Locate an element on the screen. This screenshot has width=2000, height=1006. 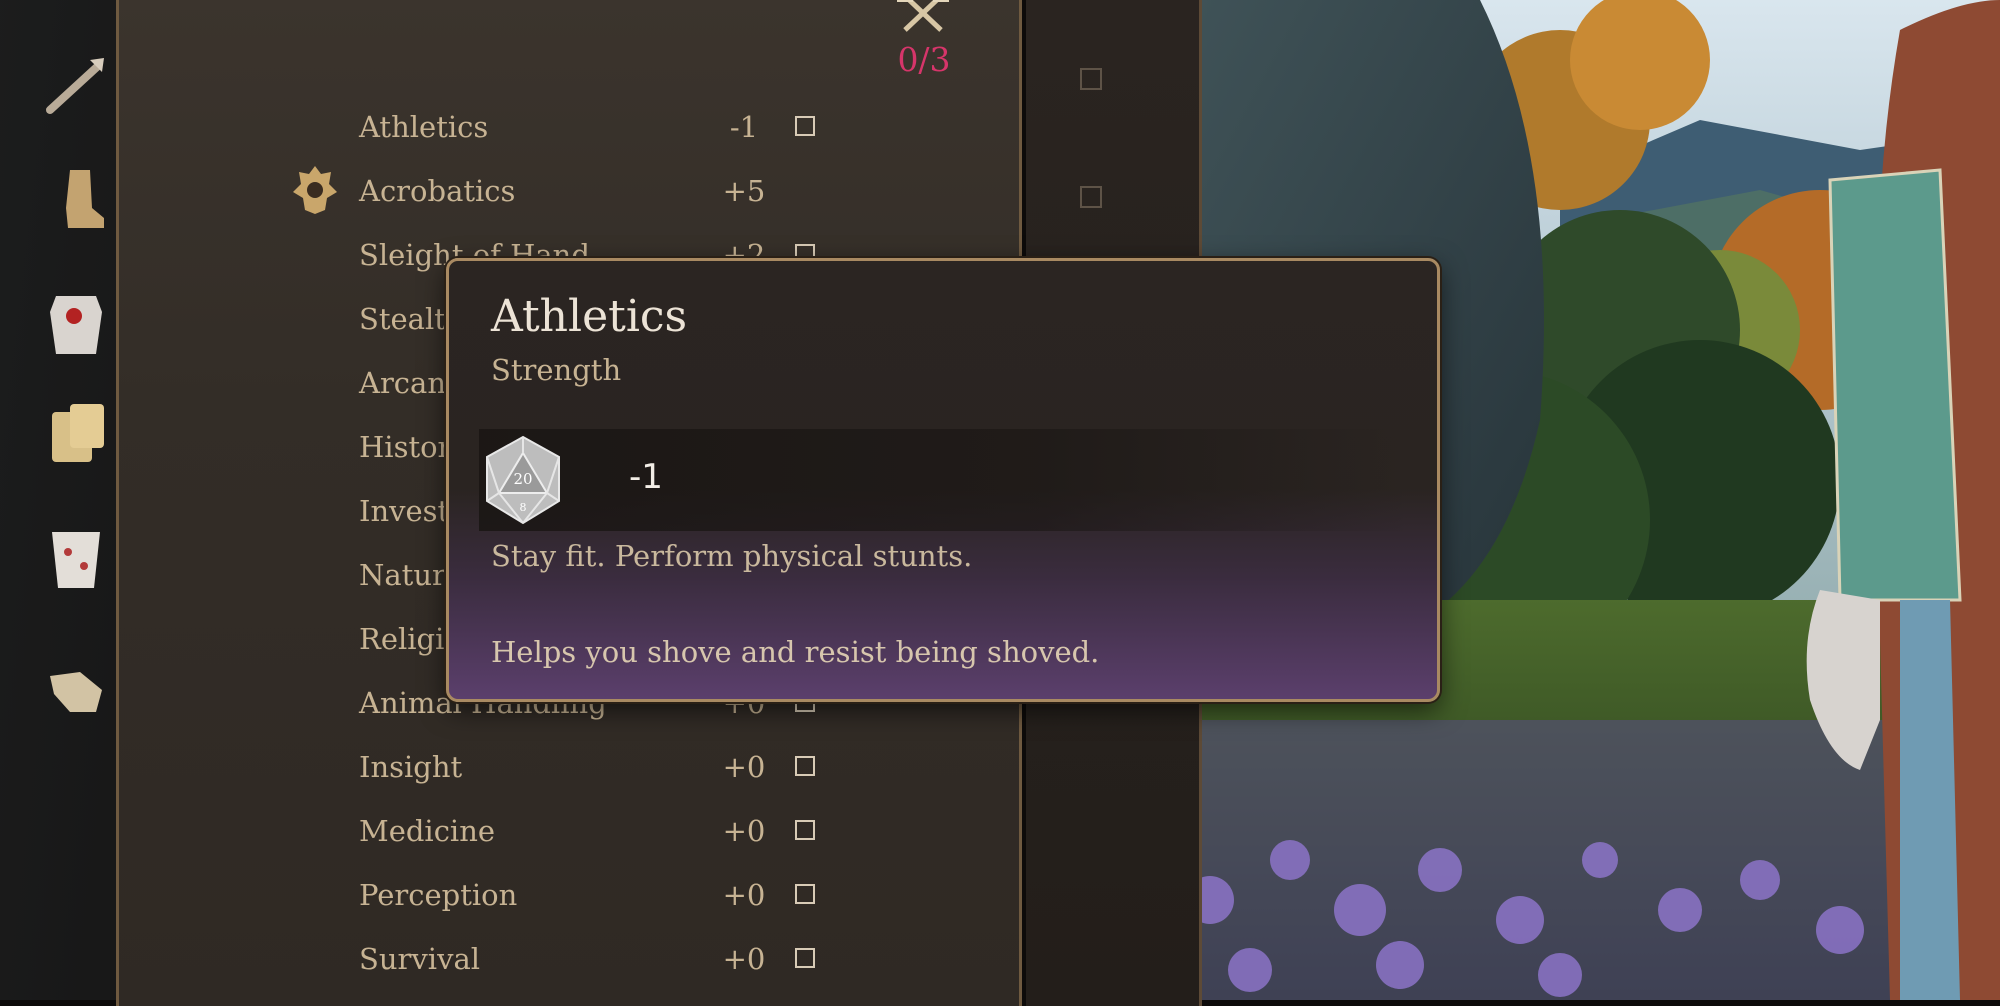
skill-name: Insight is located at coordinates (411, 767).